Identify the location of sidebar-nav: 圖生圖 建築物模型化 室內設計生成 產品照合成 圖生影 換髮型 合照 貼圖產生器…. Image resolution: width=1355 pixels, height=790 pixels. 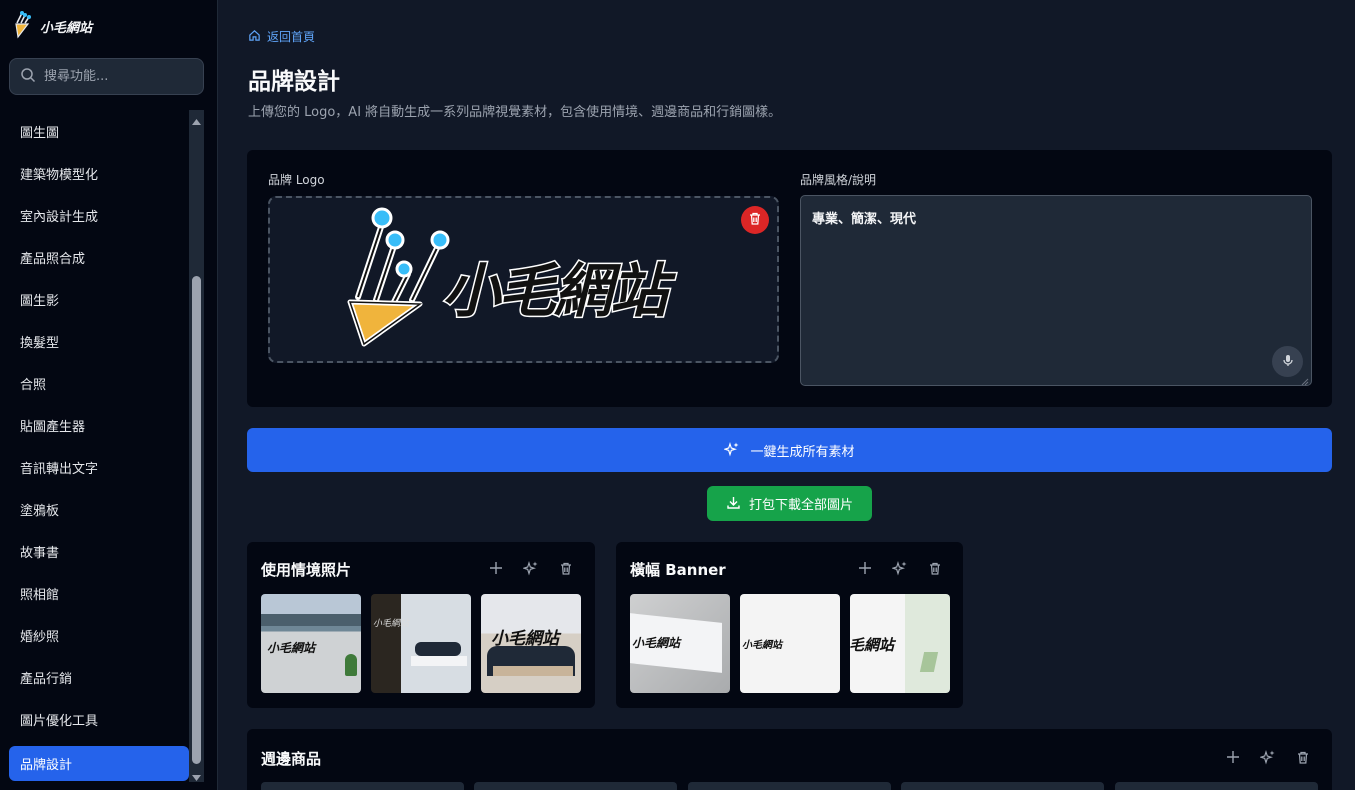
(95, 448).